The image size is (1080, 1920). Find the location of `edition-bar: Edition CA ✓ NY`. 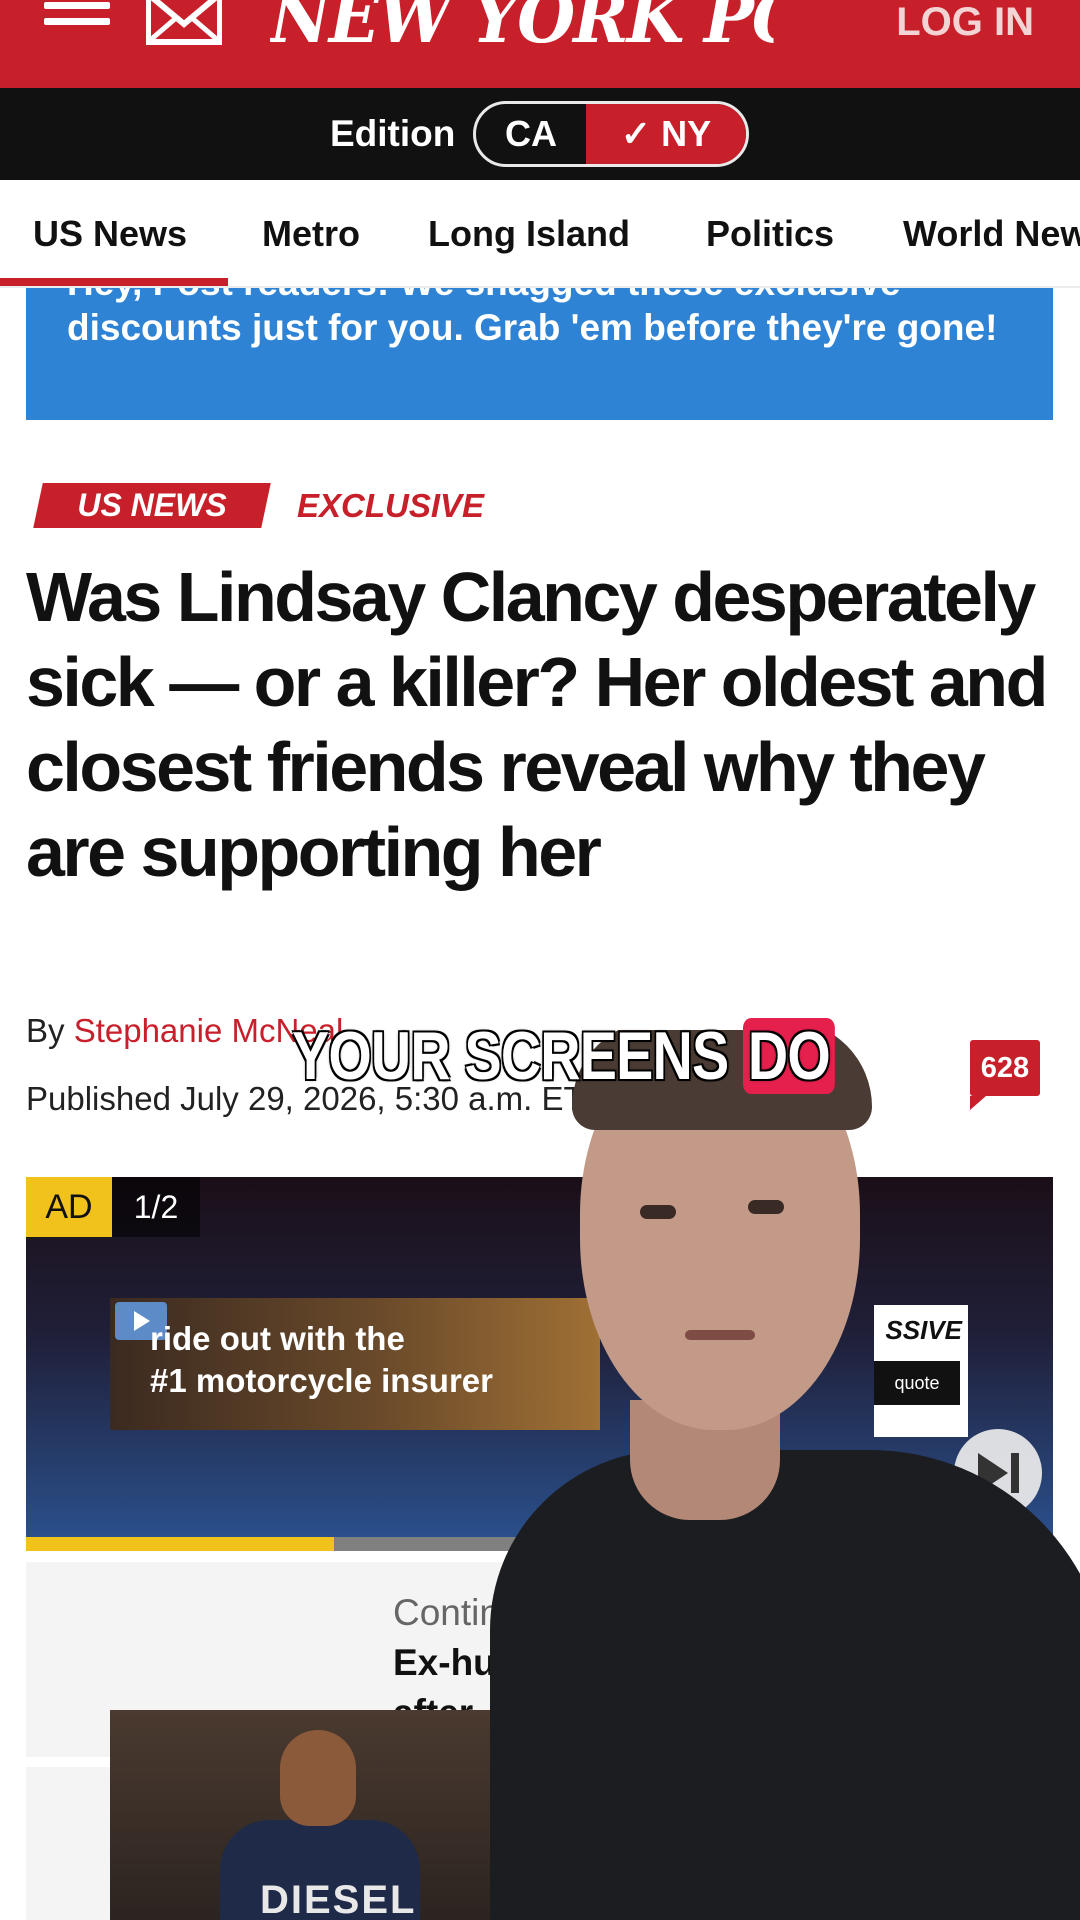

edition-bar: Edition CA ✓ NY is located at coordinates (540, 134).